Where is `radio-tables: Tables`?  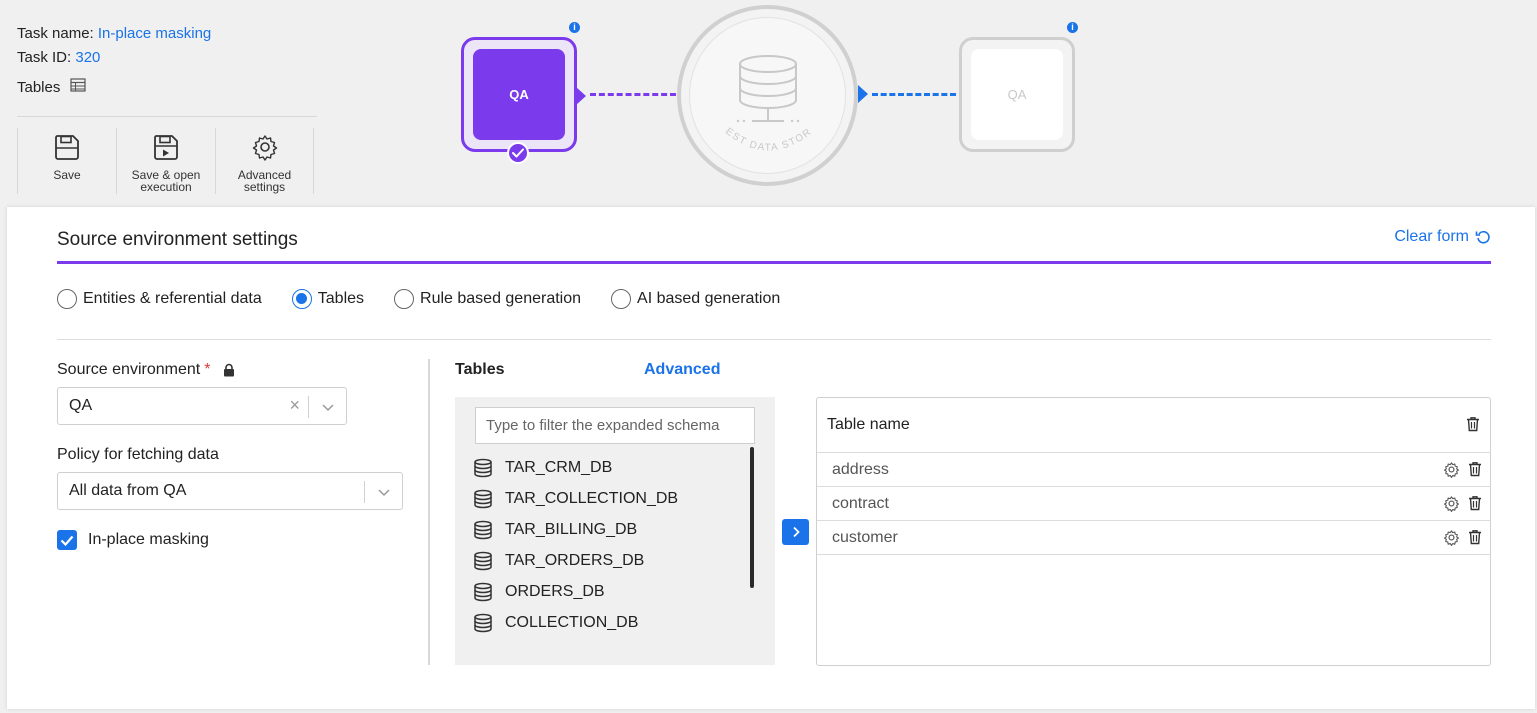
radio-tables: Tables is located at coordinates (328, 299).